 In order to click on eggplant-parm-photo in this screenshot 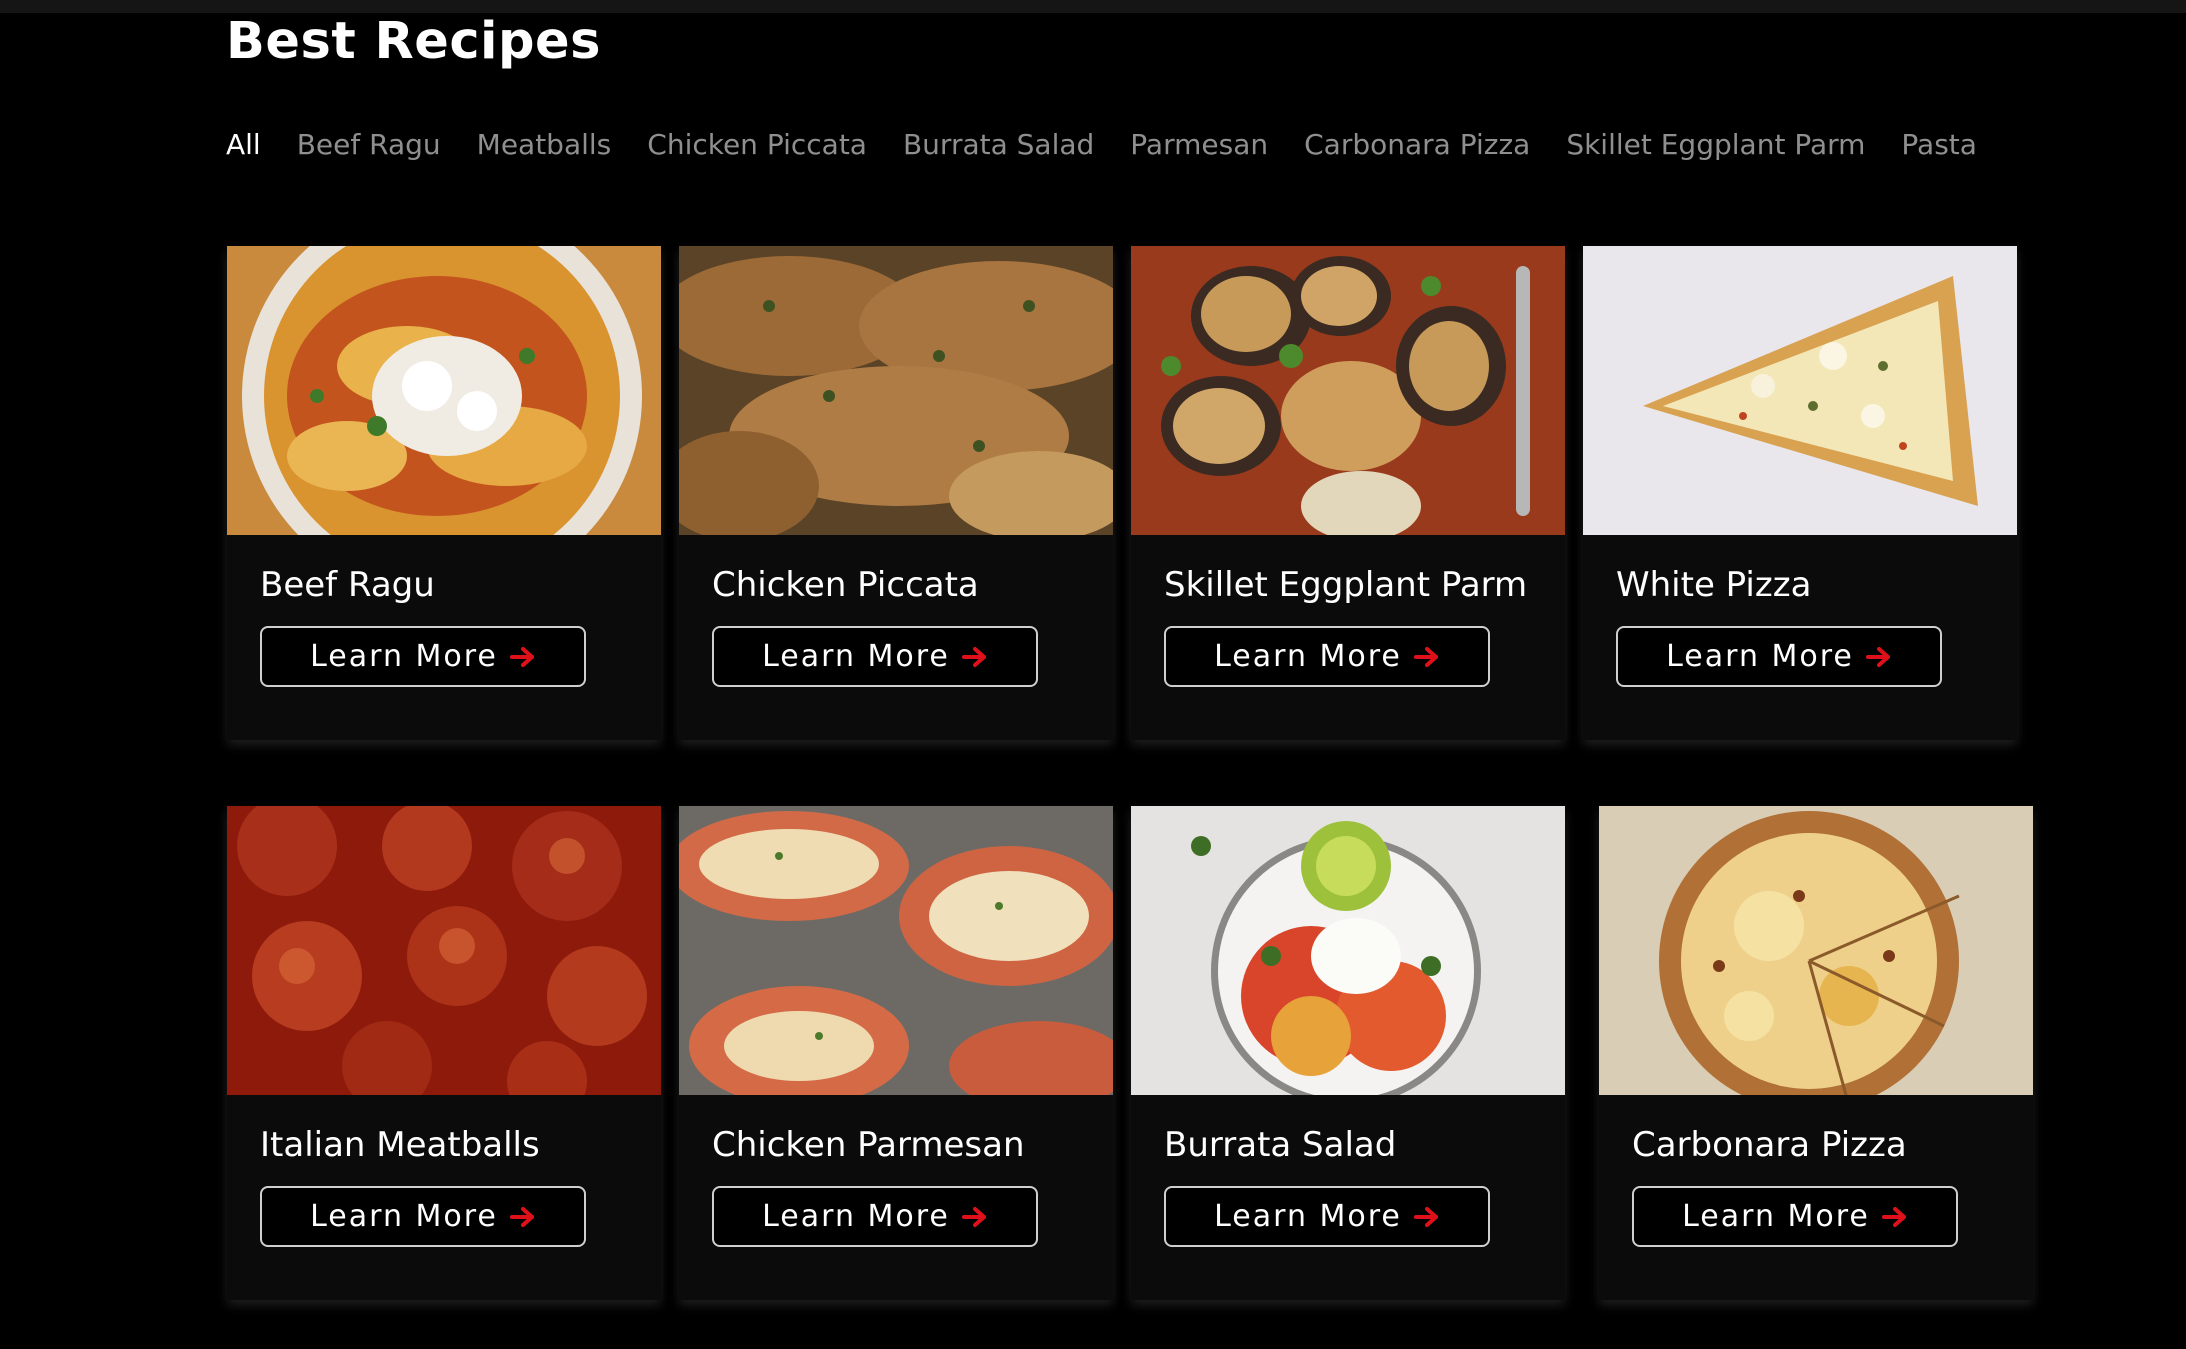, I will do `click(1348, 390)`.